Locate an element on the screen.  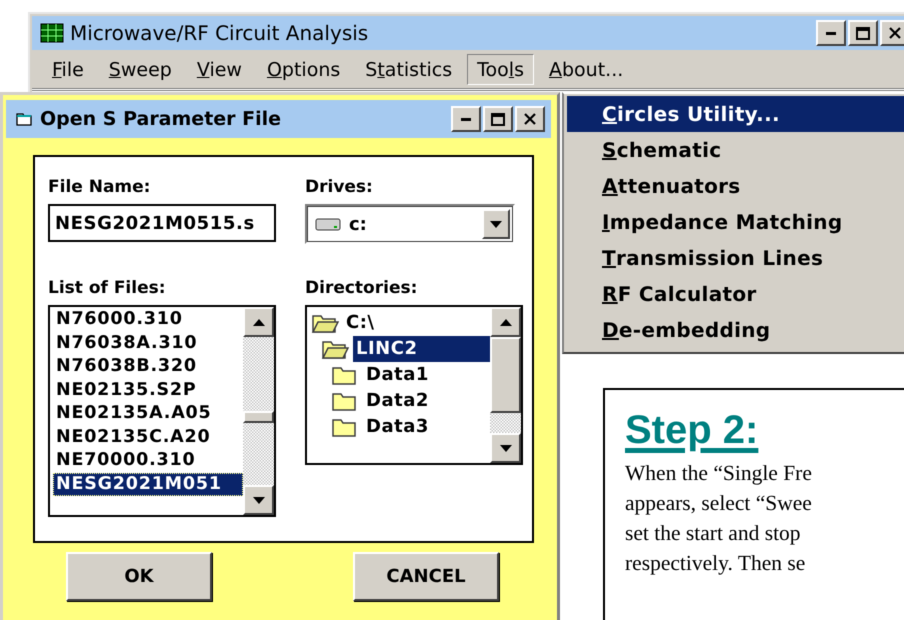
menu-item: Statistics is located at coordinates (408, 69).